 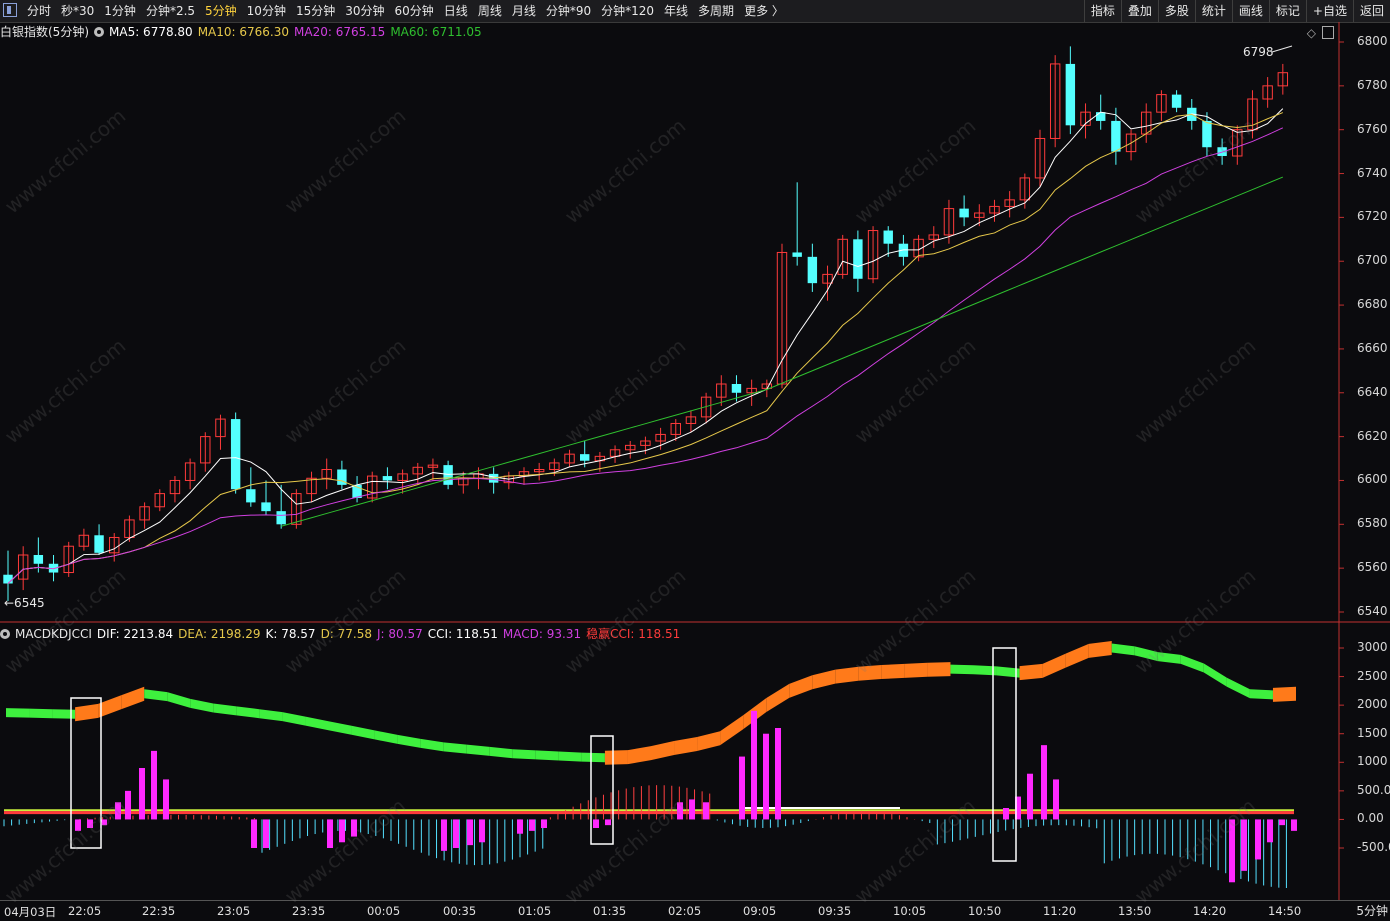 What do you see at coordinates (1139, 11) in the screenshot?
I see `toolbar-button: 叠加` at bounding box center [1139, 11].